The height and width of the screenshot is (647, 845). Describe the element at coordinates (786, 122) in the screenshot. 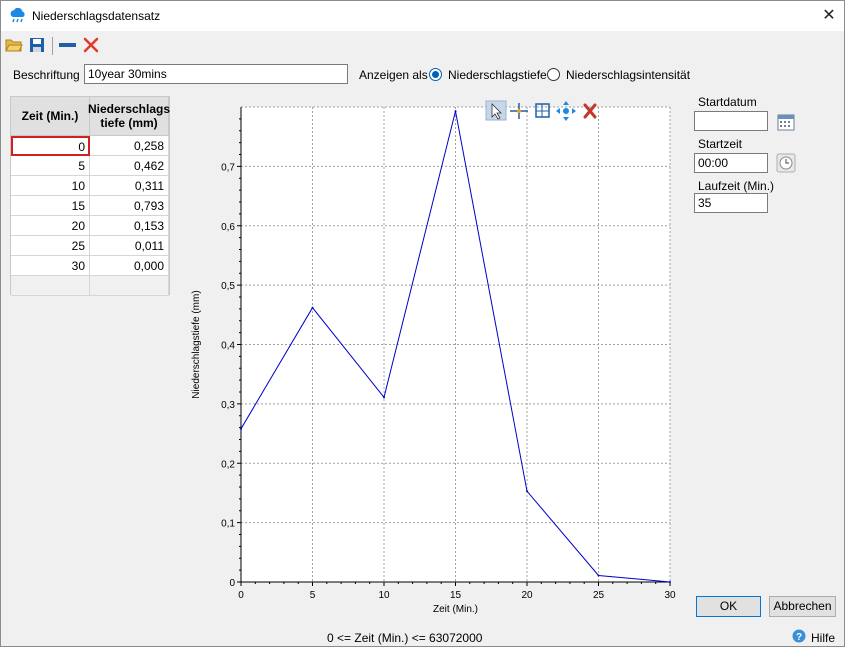

I see `calendar-icon` at that location.